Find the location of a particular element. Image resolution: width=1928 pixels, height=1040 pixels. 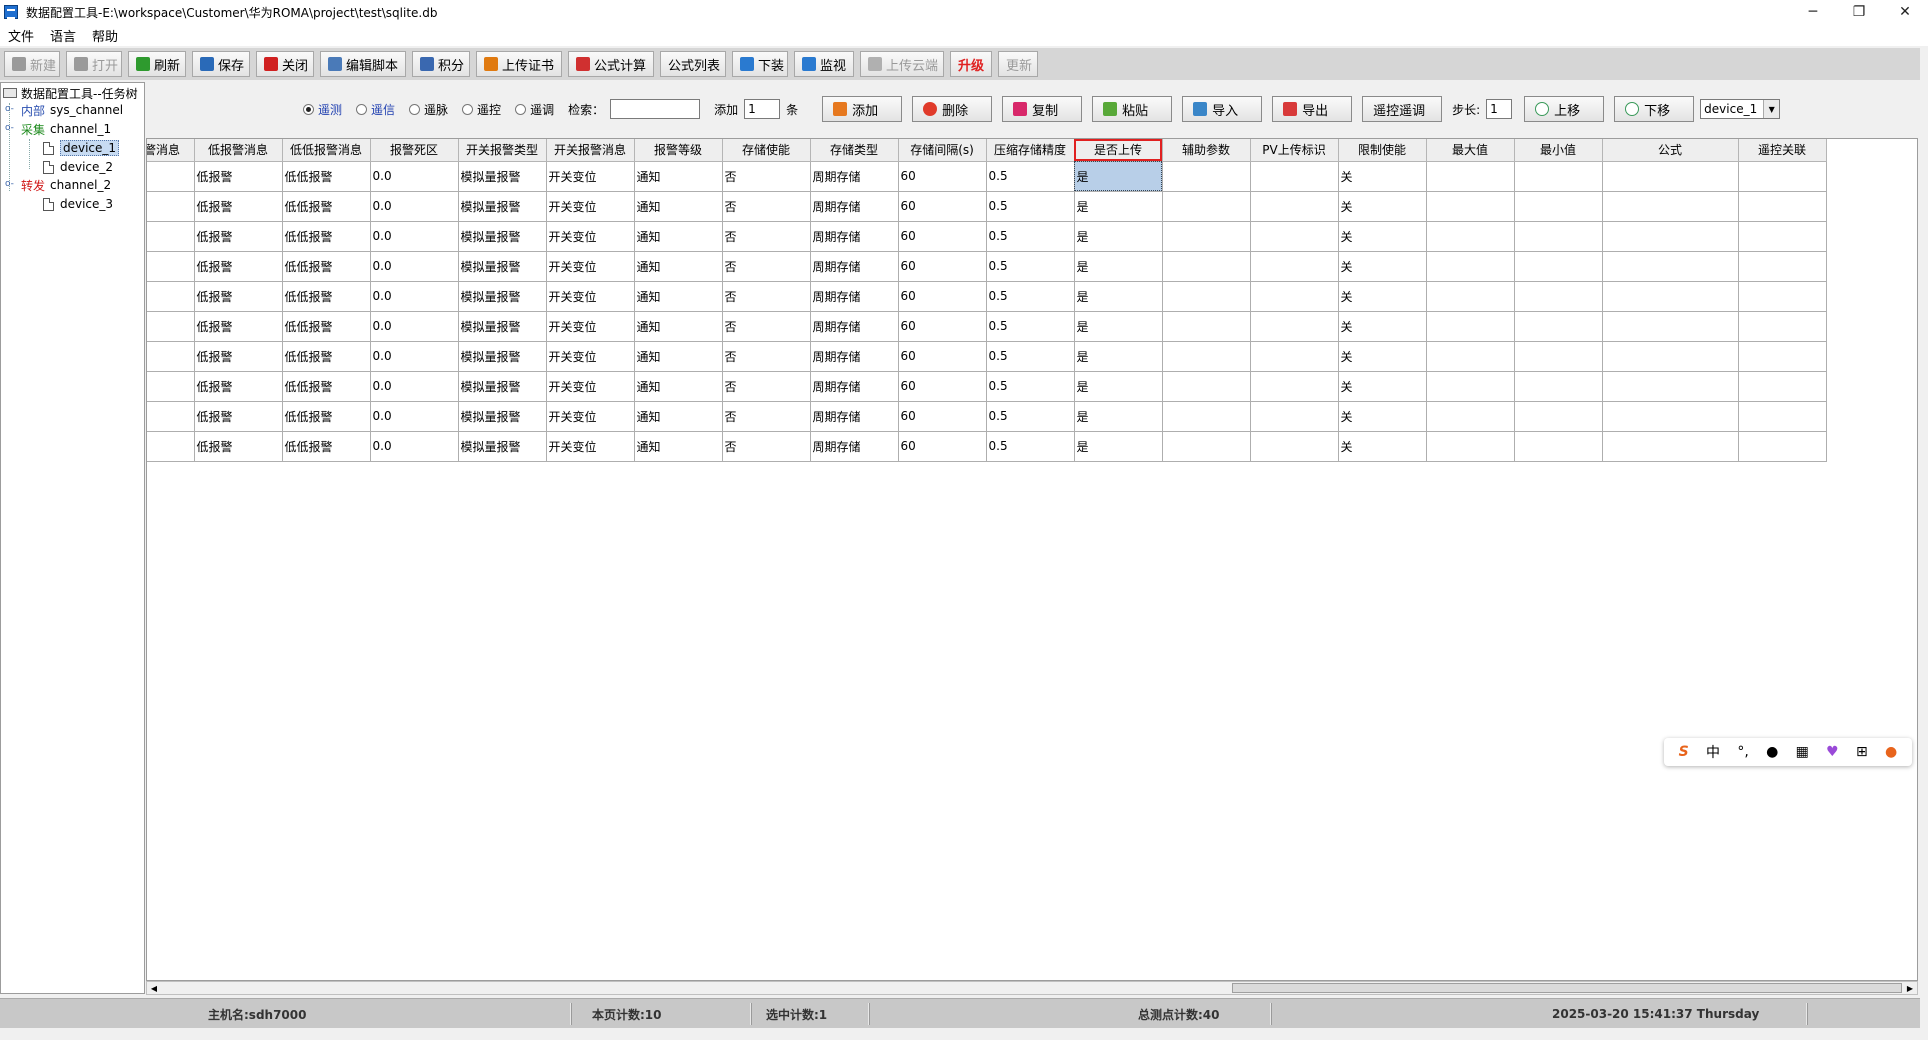

import-button: 导入 is located at coordinates (1222, 109).